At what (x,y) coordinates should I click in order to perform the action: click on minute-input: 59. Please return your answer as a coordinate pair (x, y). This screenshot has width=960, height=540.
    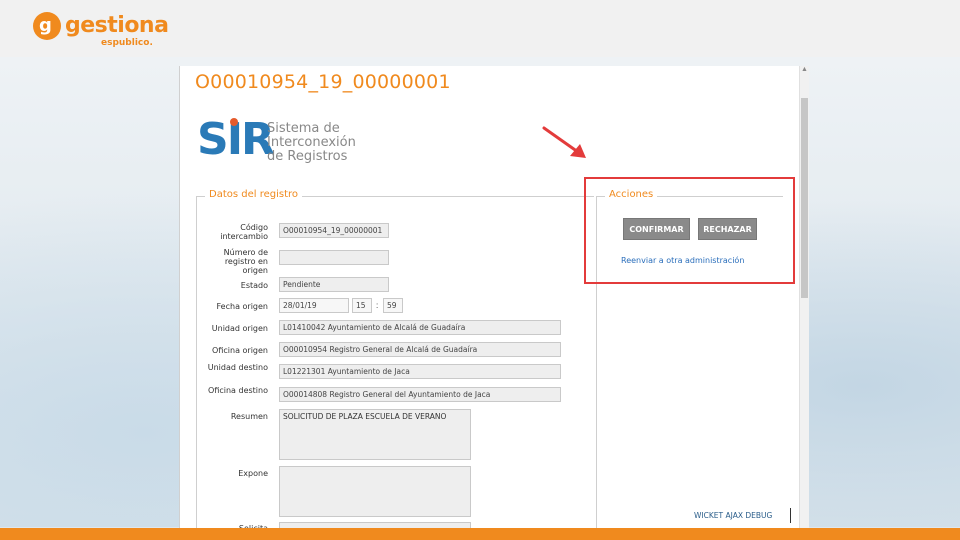
    Looking at the image, I should click on (393, 305).